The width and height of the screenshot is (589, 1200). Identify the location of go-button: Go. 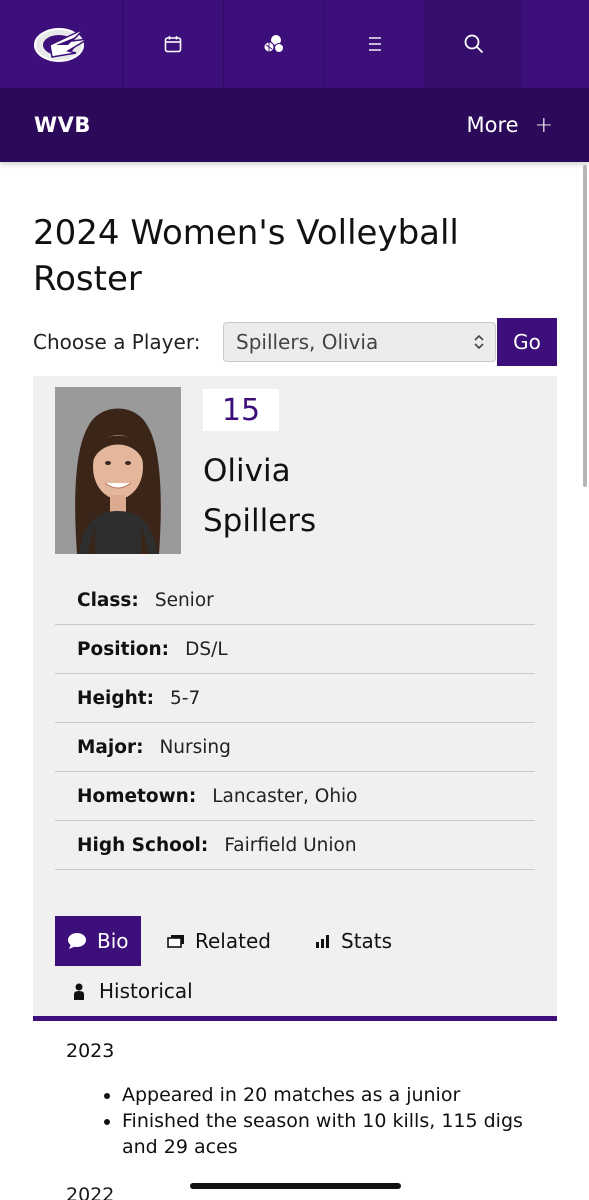
(527, 342).